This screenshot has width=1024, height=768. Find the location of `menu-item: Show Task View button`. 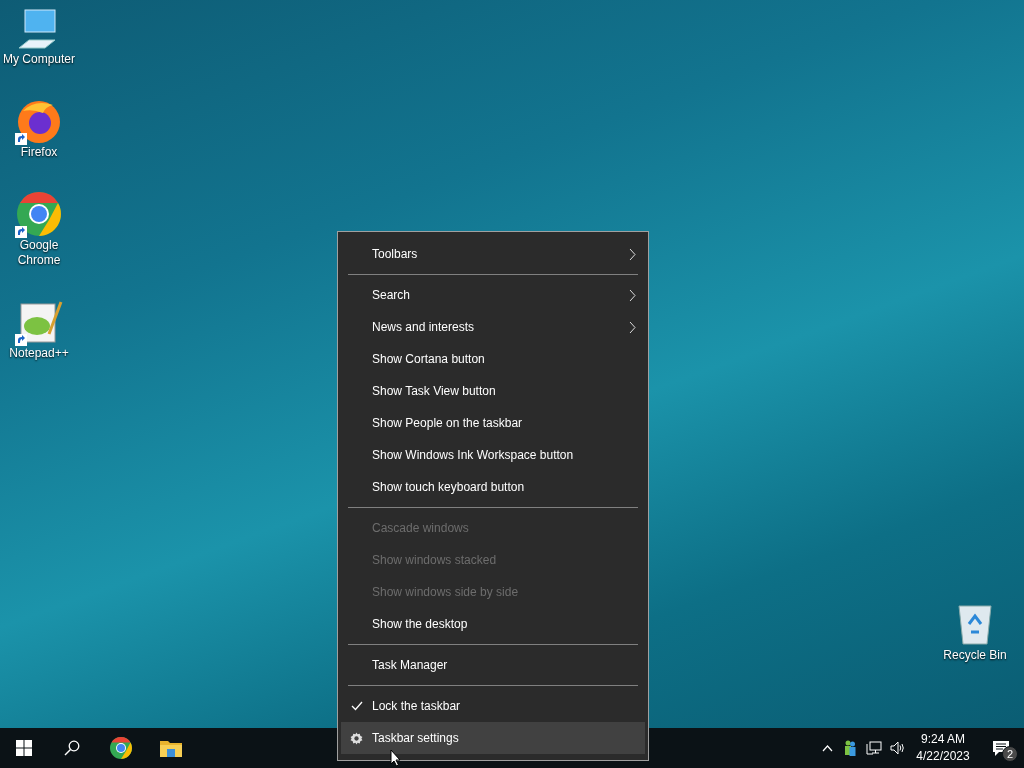

menu-item: Show Task View button is located at coordinates (493, 391).